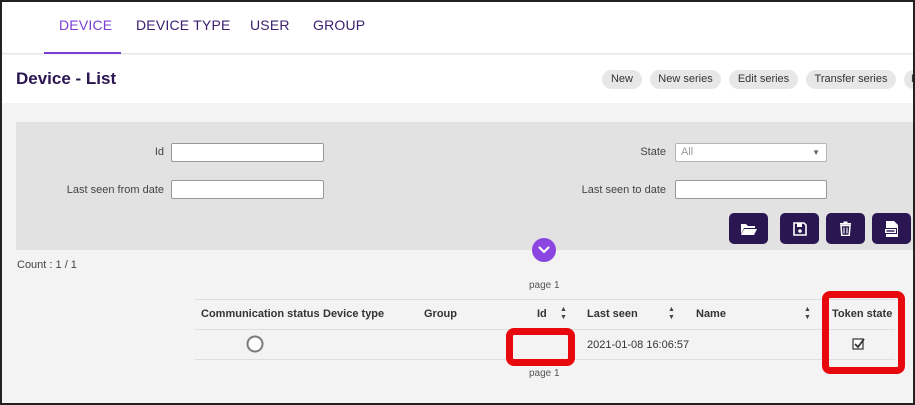 The width and height of the screenshot is (915, 405). Describe the element at coordinates (751, 152) in the screenshot. I see `state-select: All ▼` at that location.